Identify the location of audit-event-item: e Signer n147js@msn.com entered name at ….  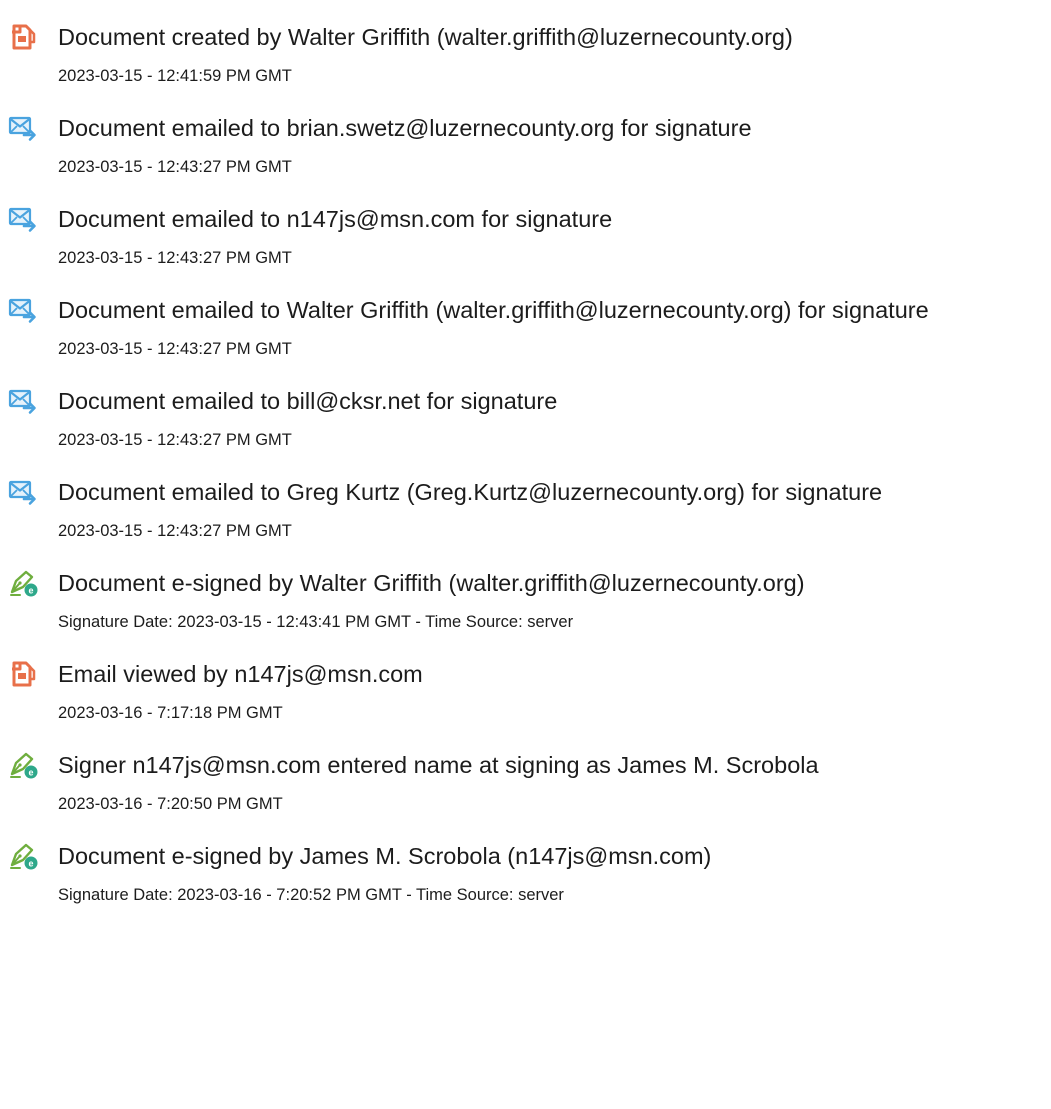
(525, 795).